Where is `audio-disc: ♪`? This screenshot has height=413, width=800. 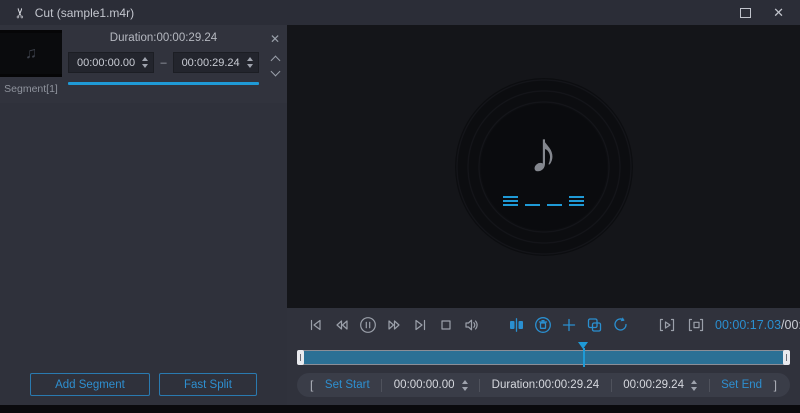 audio-disc: ♪ is located at coordinates (543, 166).